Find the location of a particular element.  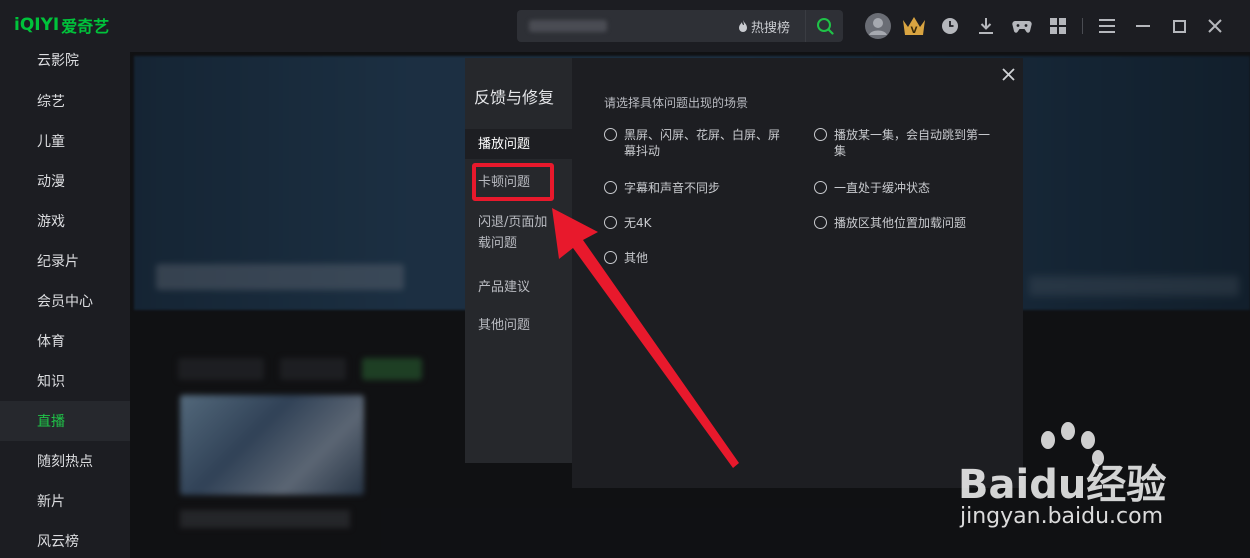

hot-search-link: 热搜榜 is located at coordinates (763, 26).